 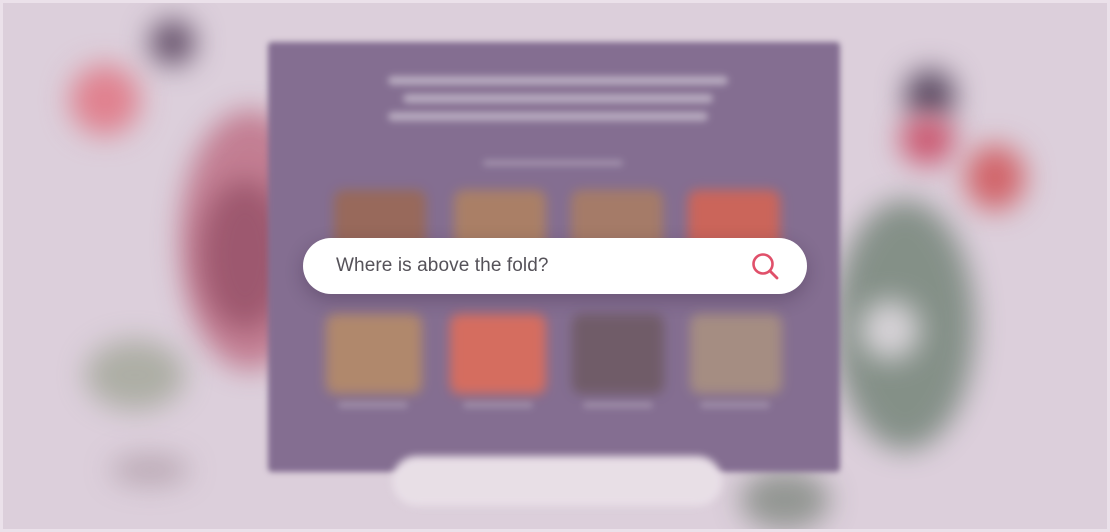 What do you see at coordinates (542, 266) in the screenshot?
I see `search-input: Where is above the fold?` at bounding box center [542, 266].